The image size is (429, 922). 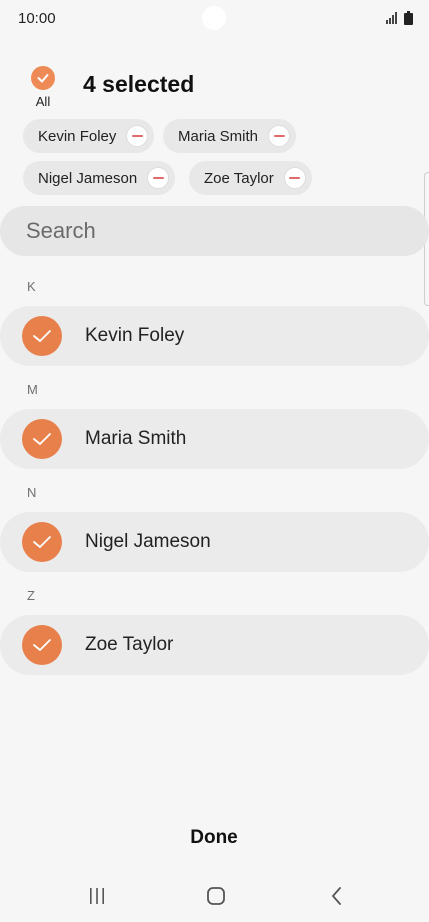 I want to click on done-button: Done, so click(x=214, y=838).